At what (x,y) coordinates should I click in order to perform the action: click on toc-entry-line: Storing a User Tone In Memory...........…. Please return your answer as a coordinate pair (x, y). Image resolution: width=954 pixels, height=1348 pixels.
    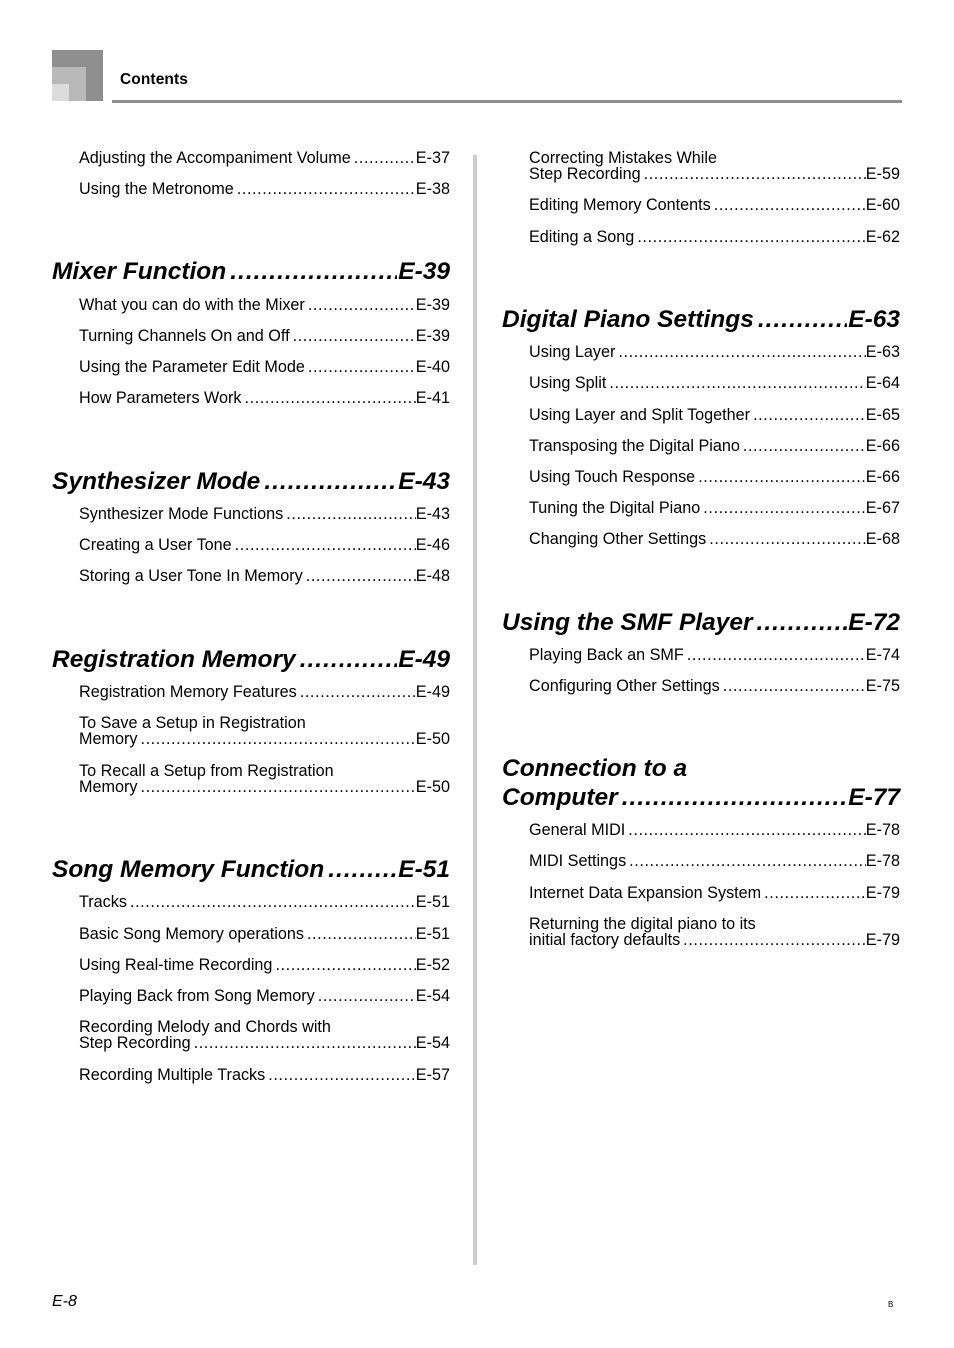
    Looking at the image, I should click on (264, 576).